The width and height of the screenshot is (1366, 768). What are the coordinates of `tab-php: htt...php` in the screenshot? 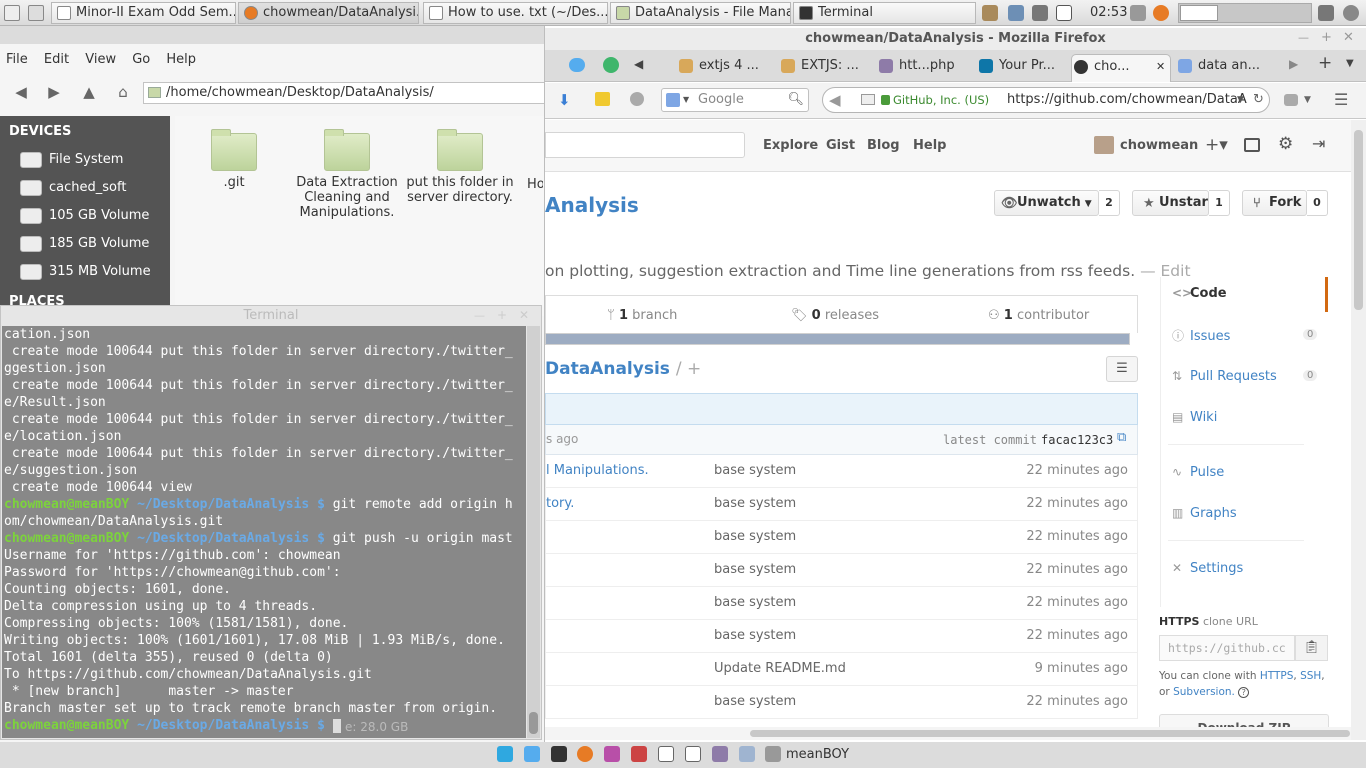 It's located at (926, 68).